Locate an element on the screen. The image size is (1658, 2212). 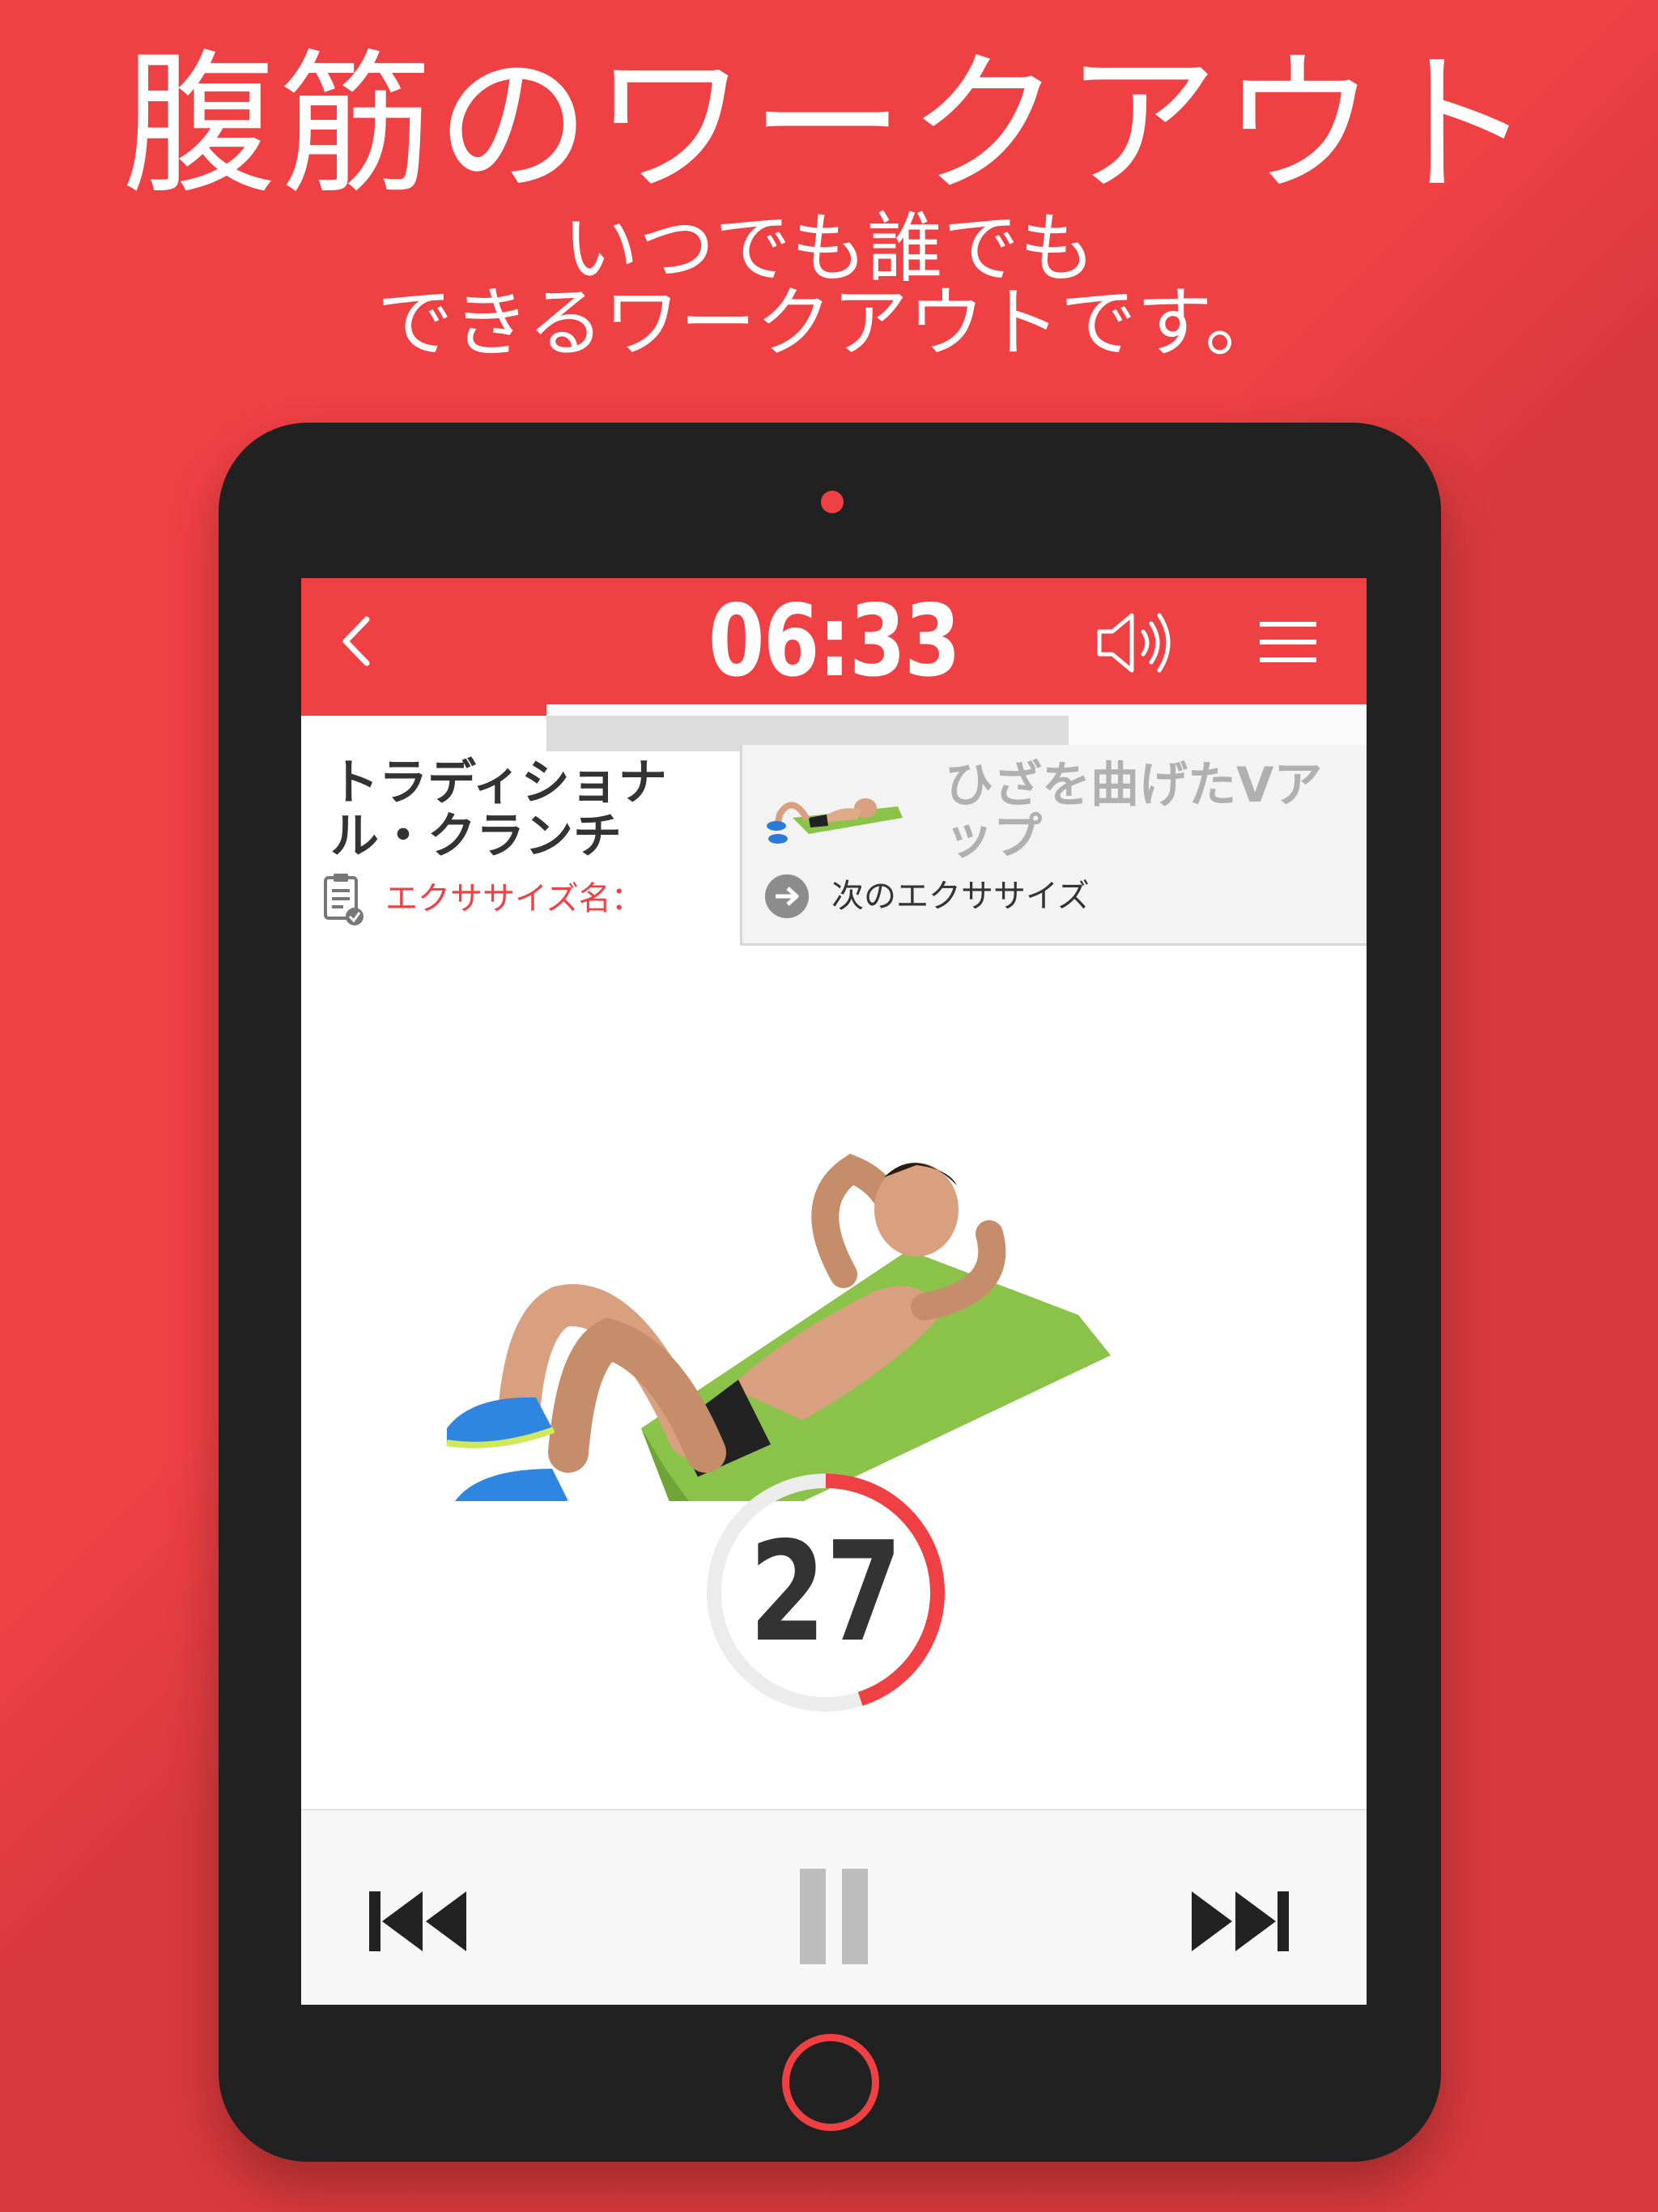
promo-title: 腹筋のワークアウト is located at coordinates (828, 125).